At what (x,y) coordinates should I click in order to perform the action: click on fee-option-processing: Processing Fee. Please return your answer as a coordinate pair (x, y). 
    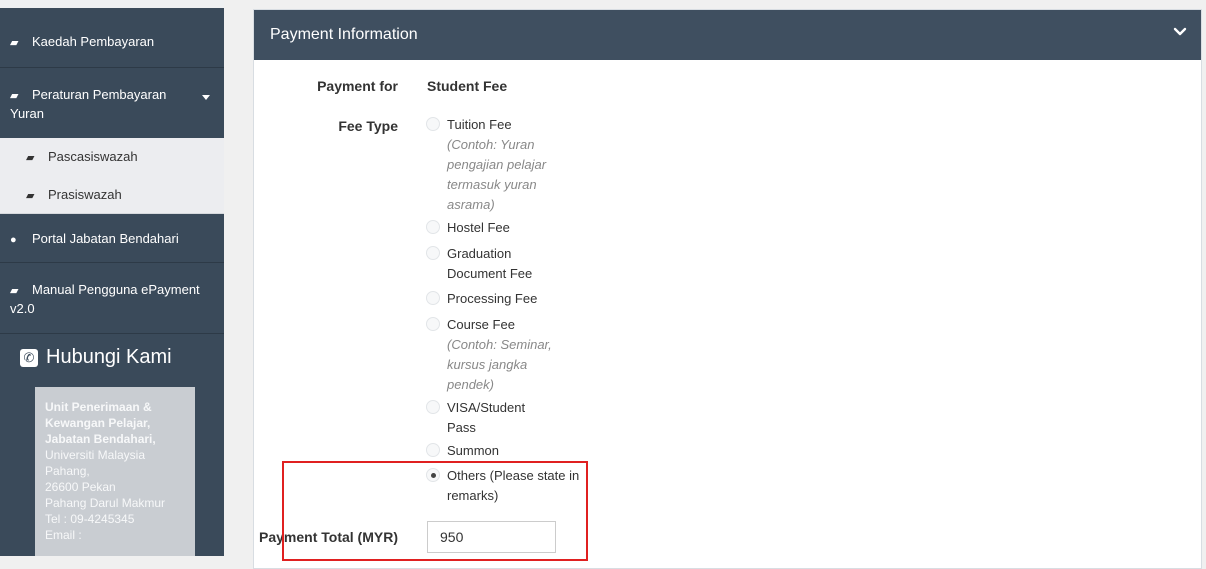
    Looking at the image, I should click on (511, 299).